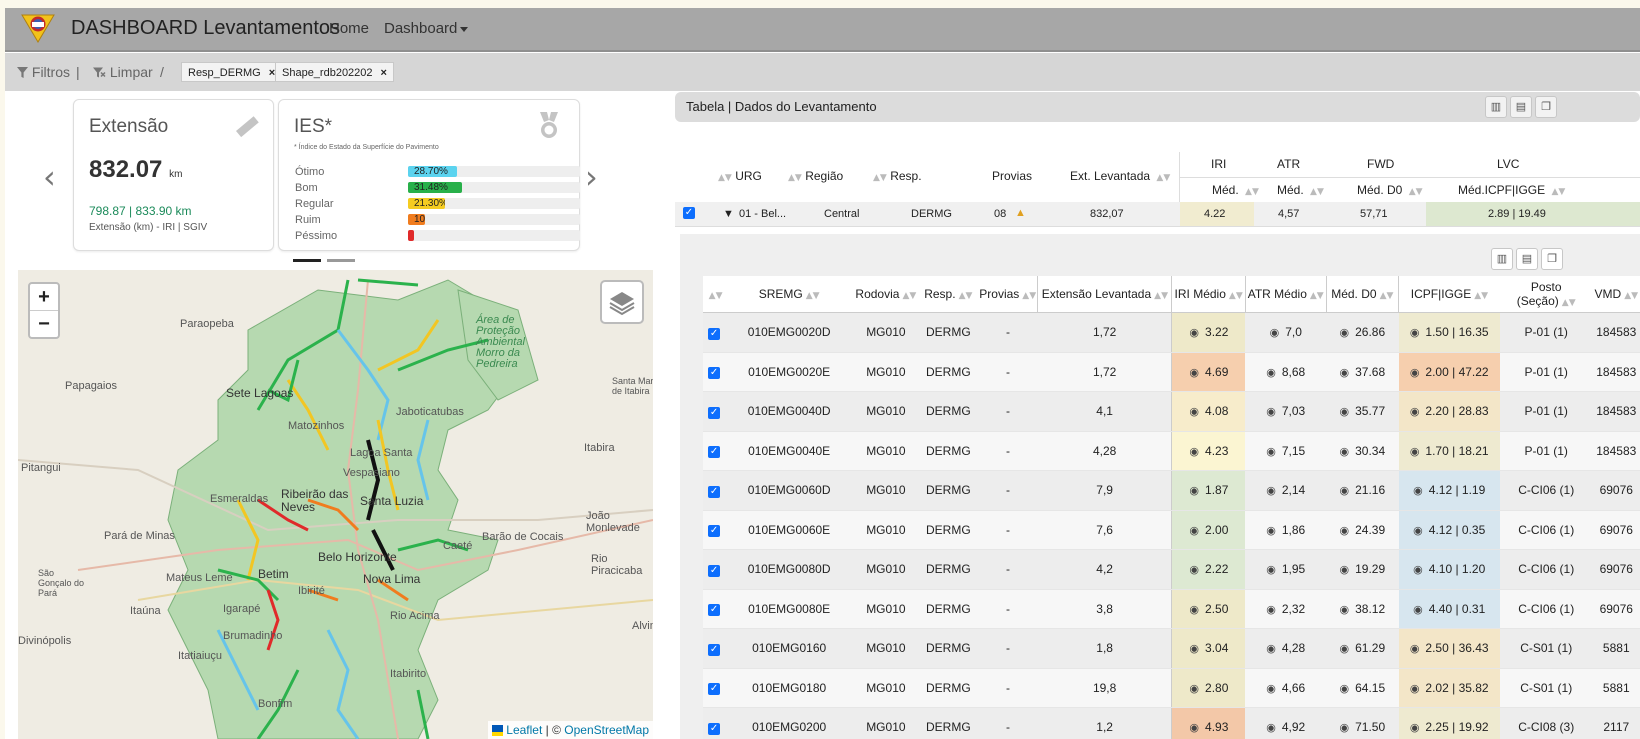 This screenshot has width=1640, height=739. Describe the element at coordinates (728, 214) in the screenshot. I see `expand-row-icon: ▼` at that location.